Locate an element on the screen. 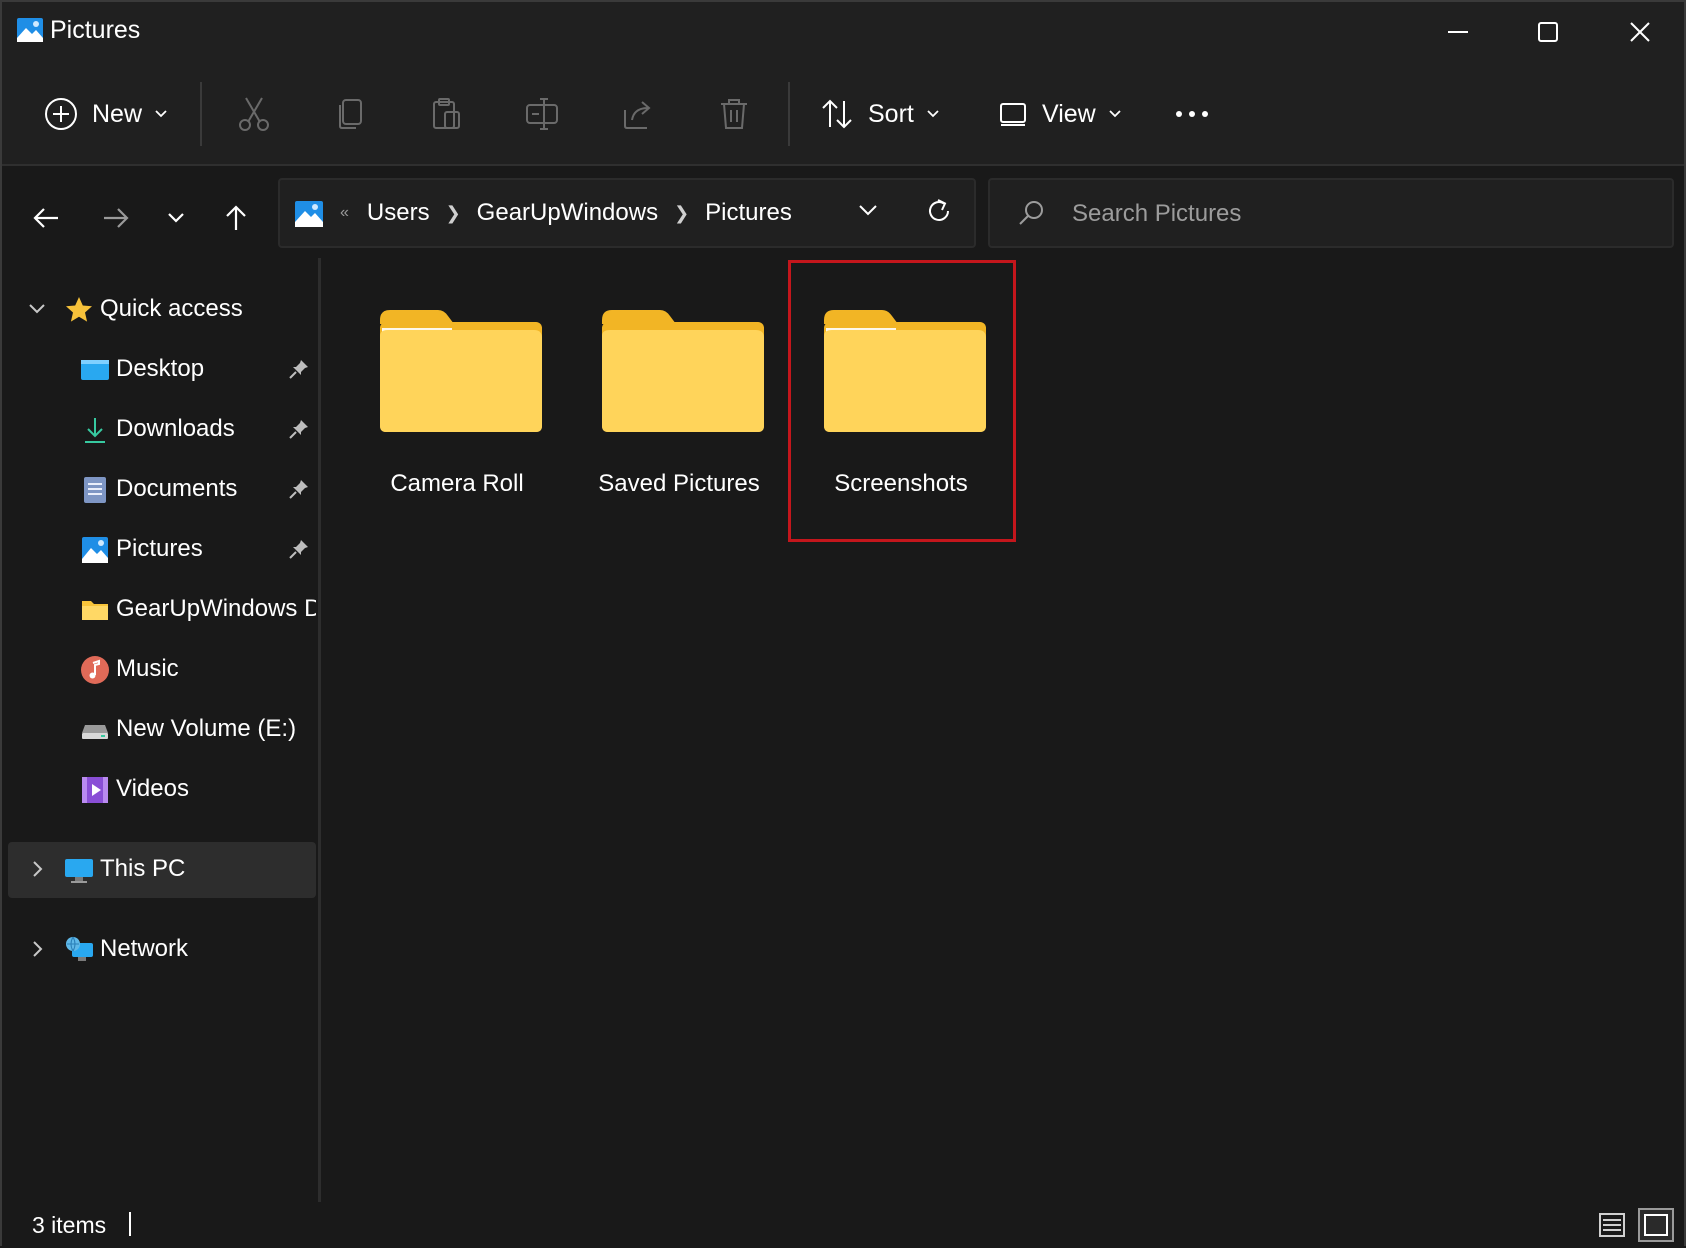  close-button is located at coordinates (1640, 32).